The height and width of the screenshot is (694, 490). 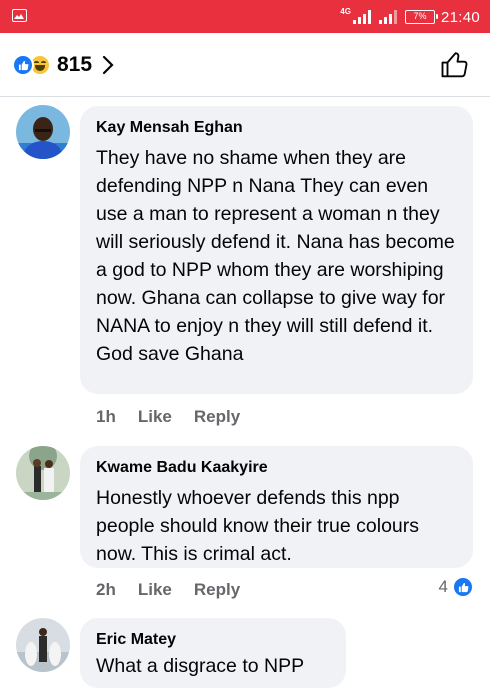 I want to click on comment-author: Eric Matey, so click(x=213, y=640).